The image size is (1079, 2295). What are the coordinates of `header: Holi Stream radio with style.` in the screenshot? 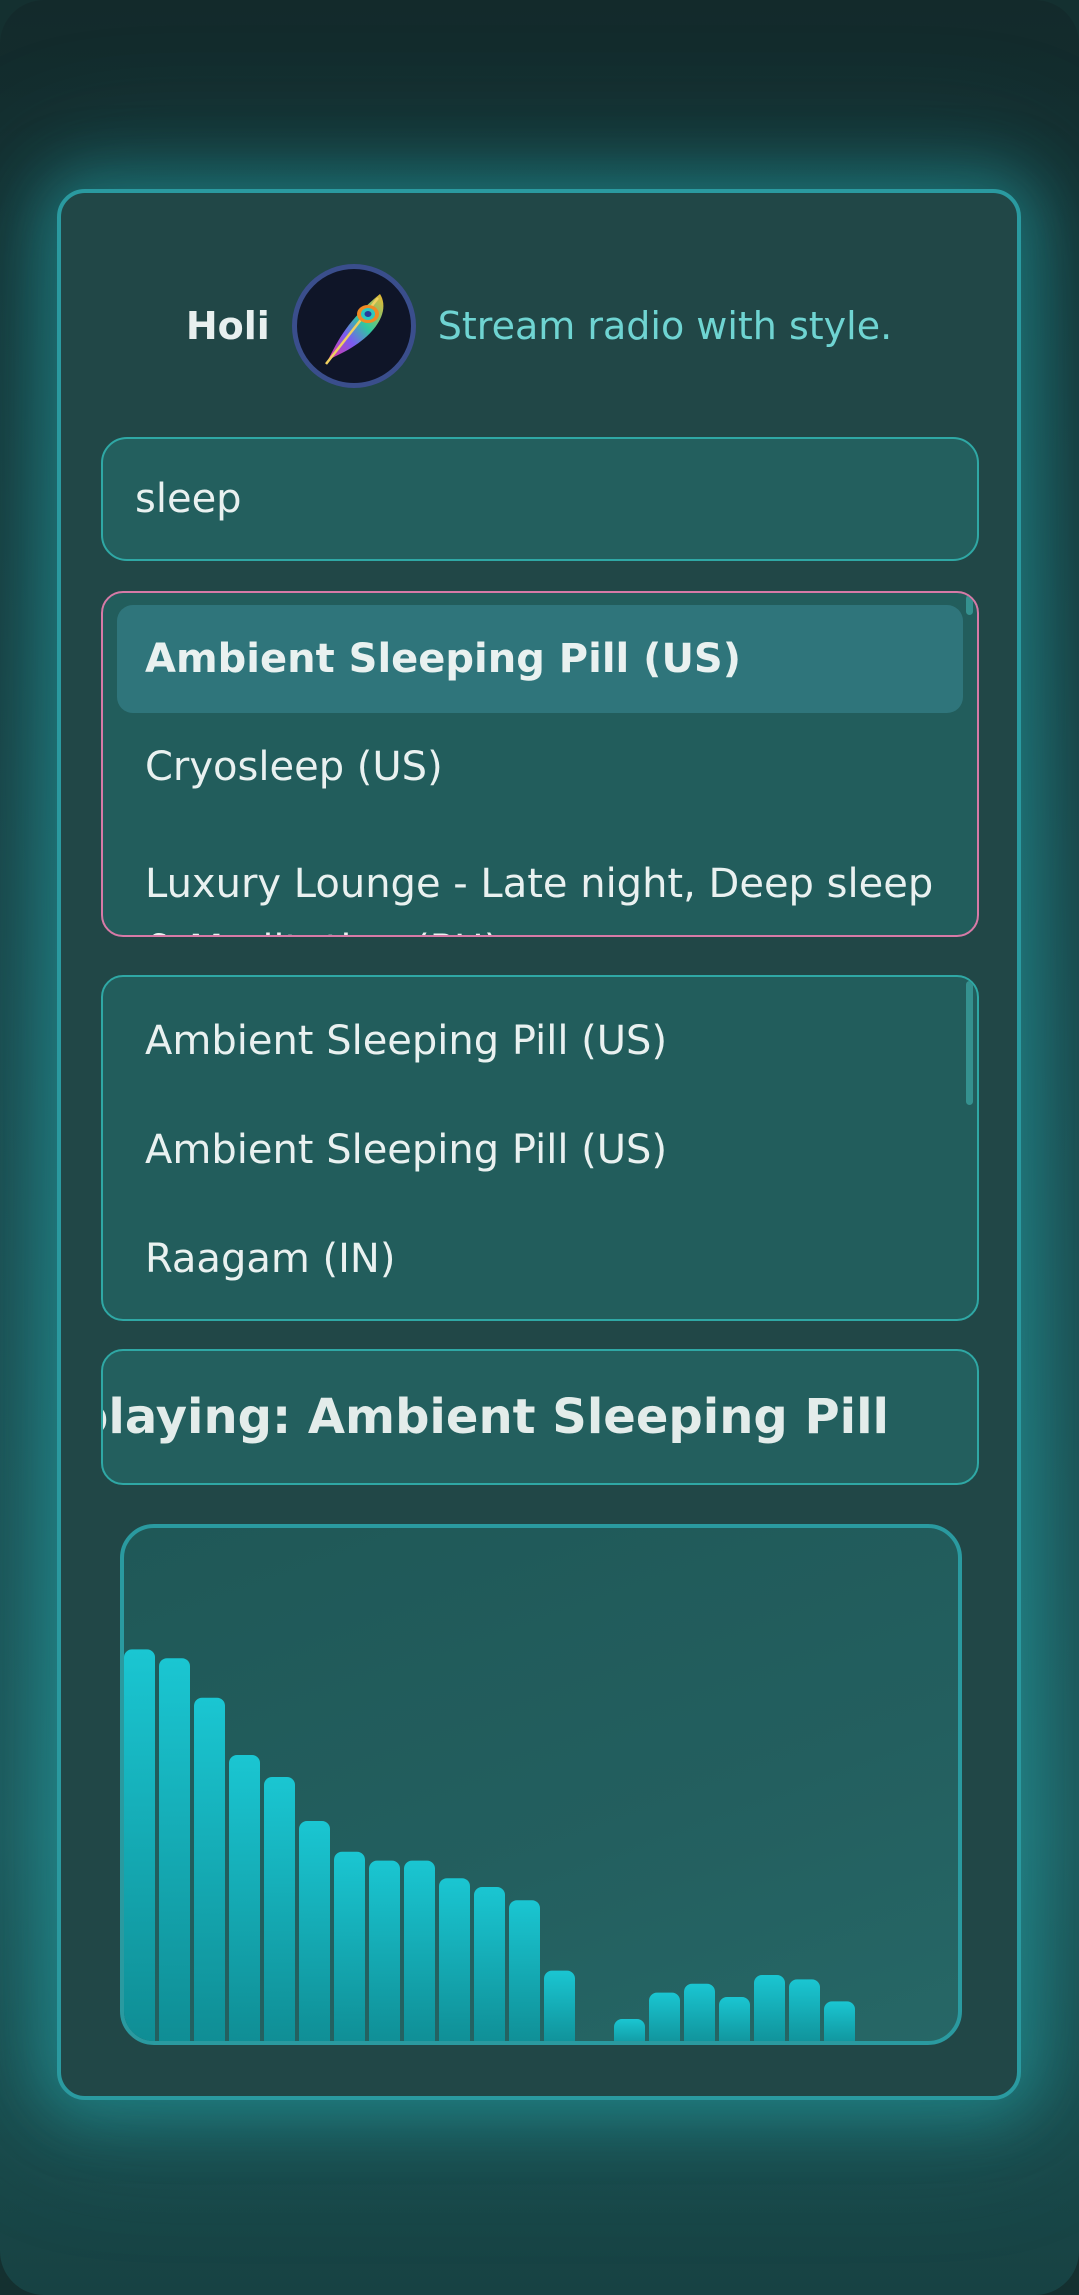 It's located at (539, 326).